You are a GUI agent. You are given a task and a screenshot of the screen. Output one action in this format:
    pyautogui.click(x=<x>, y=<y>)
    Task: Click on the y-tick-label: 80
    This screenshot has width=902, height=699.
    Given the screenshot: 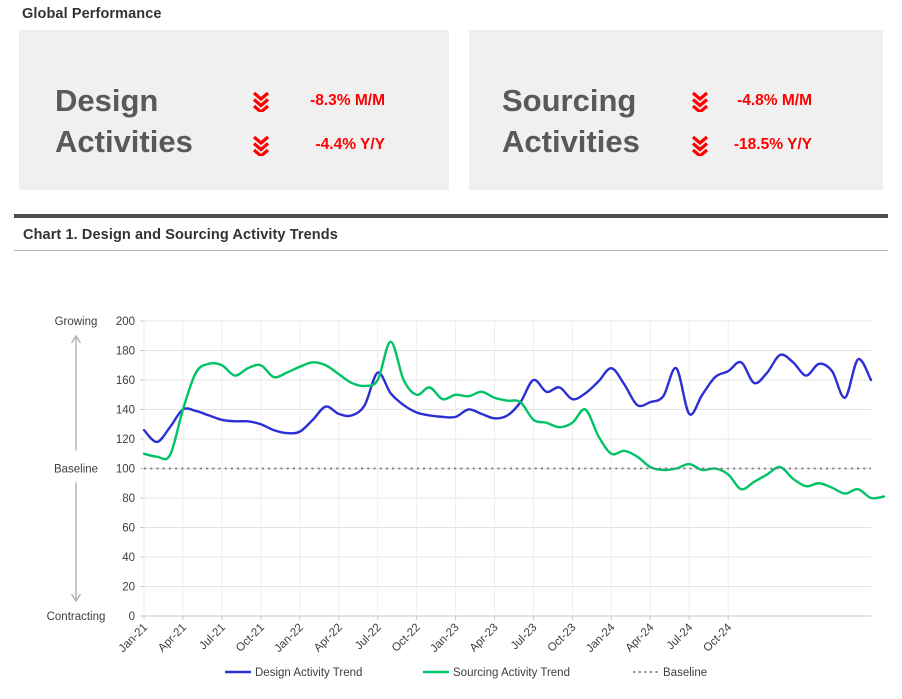 What is the action you would take?
    pyautogui.click(x=128, y=499)
    